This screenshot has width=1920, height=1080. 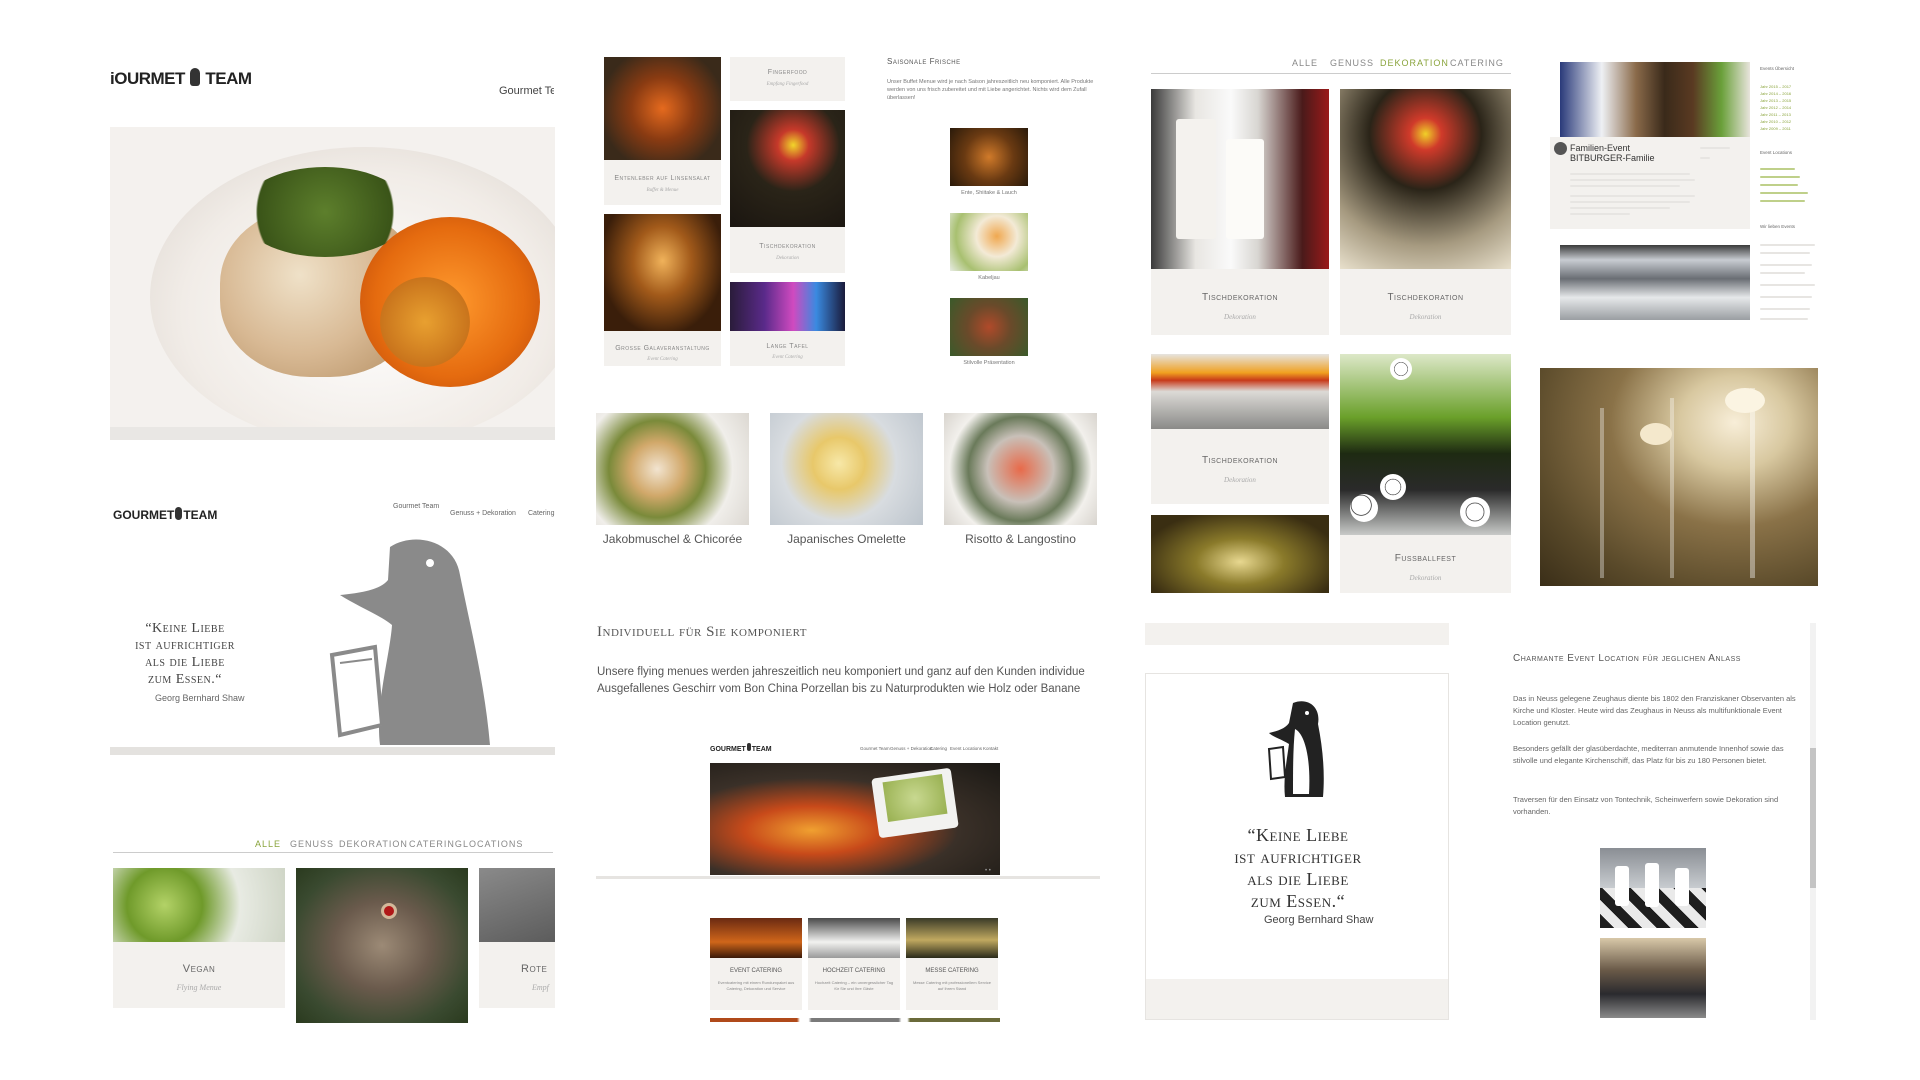 I want to click on sidebar-link: Jahr 2010 – 2012, so click(x=1775, y=121).